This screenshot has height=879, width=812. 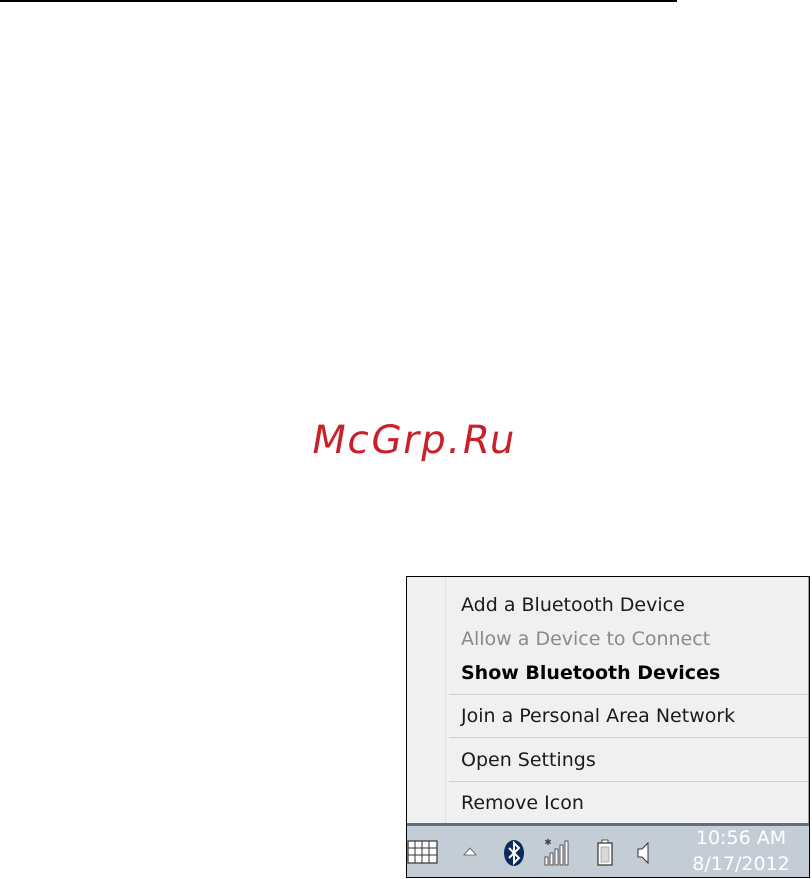 What do you see at coordinates (585, 639) in the screenshot?
I see `menu-item-allow-device-to-connect: Allow a Device to Connect` at bounding box center [585, 639].